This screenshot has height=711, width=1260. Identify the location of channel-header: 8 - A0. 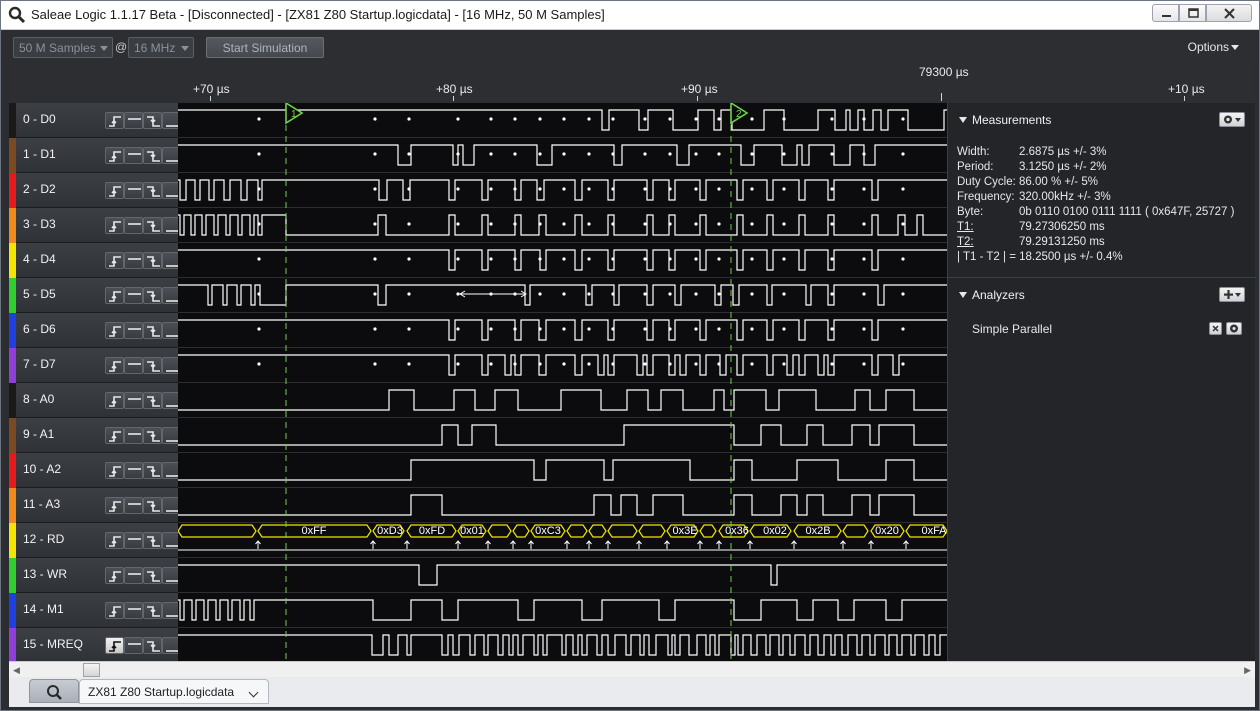
(98, 400).